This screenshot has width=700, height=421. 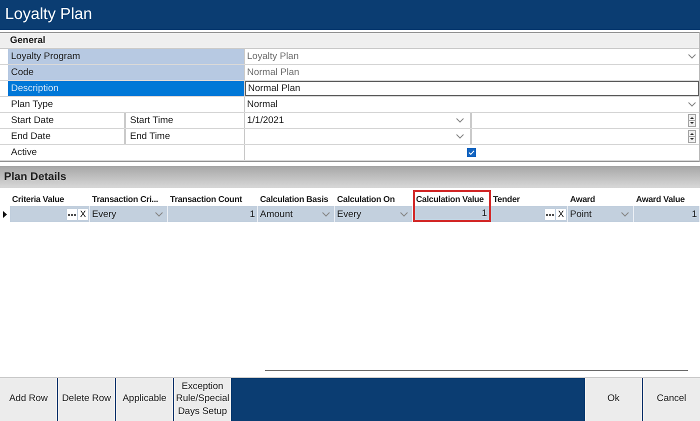 I want to click on section-title: General, so click(x=28, y=40).